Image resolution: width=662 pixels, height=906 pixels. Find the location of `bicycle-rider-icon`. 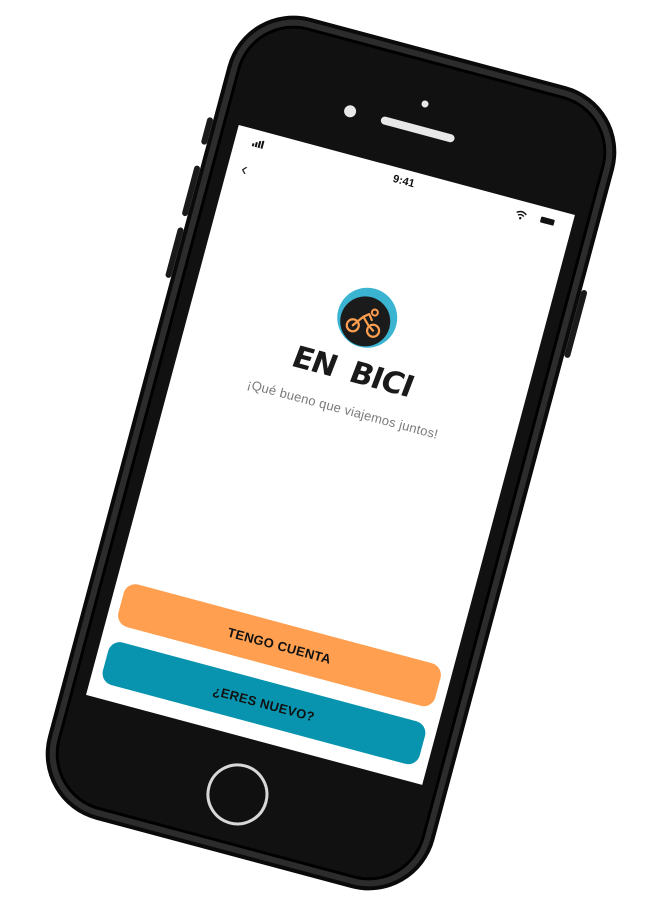

bicycle-rider-icon is located at coordinates (367, 317).